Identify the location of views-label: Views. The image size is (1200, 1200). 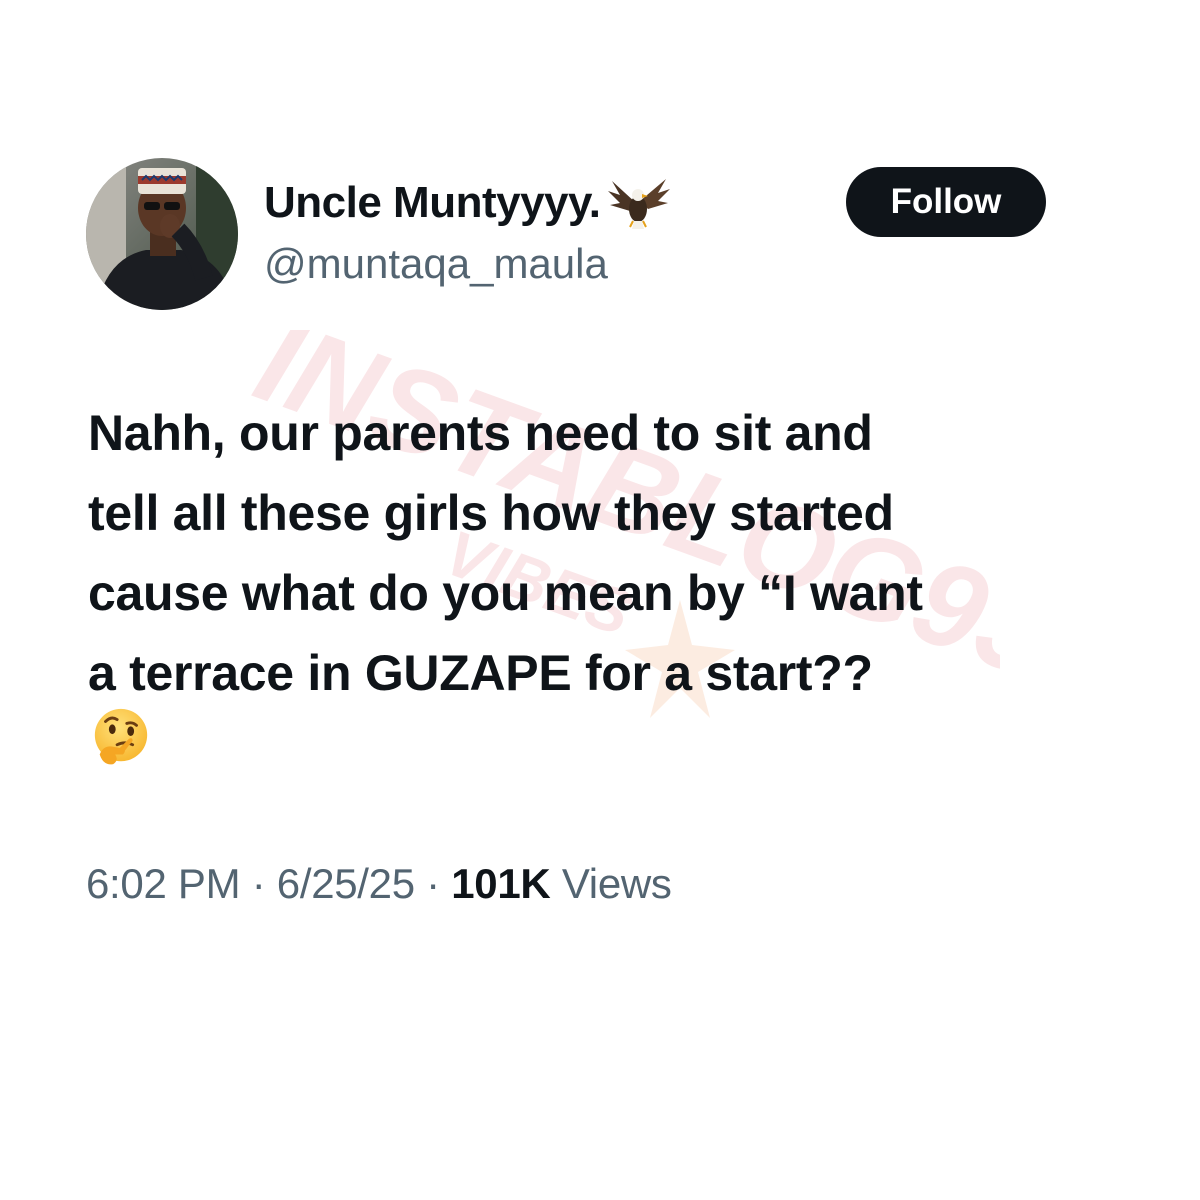
(616, 883).